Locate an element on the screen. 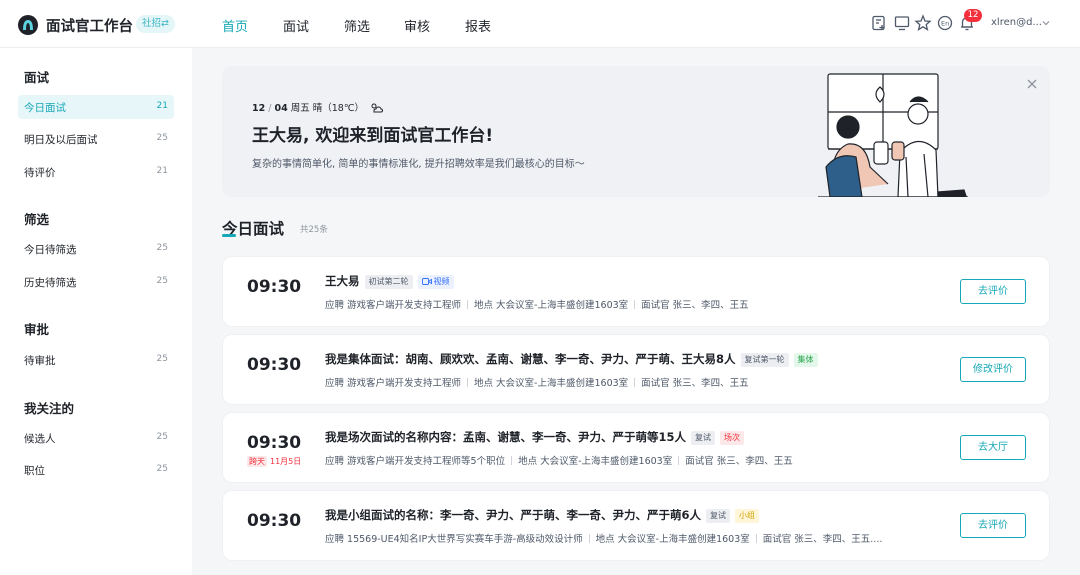  interview-title: 我是小组面试的名称：李一奇、尹力、严于萌、李一奇、尹力、严于萌6人 复试 小组 is located at coordinates (542, 515).